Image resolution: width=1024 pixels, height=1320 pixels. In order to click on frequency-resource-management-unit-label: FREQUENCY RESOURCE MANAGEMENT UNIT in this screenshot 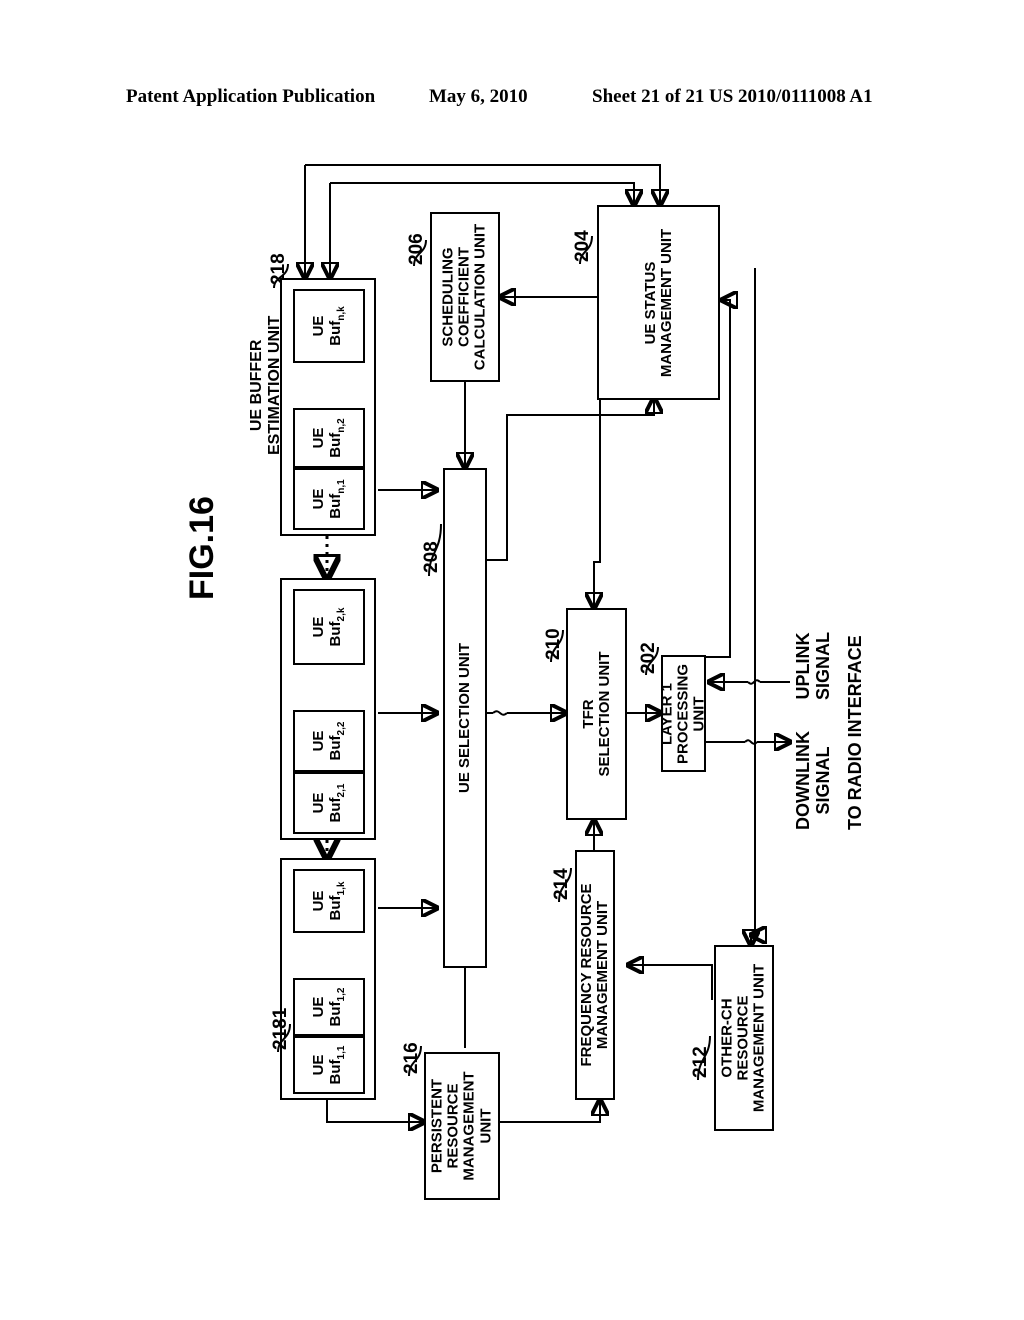, I will do `click(594, 975)`.